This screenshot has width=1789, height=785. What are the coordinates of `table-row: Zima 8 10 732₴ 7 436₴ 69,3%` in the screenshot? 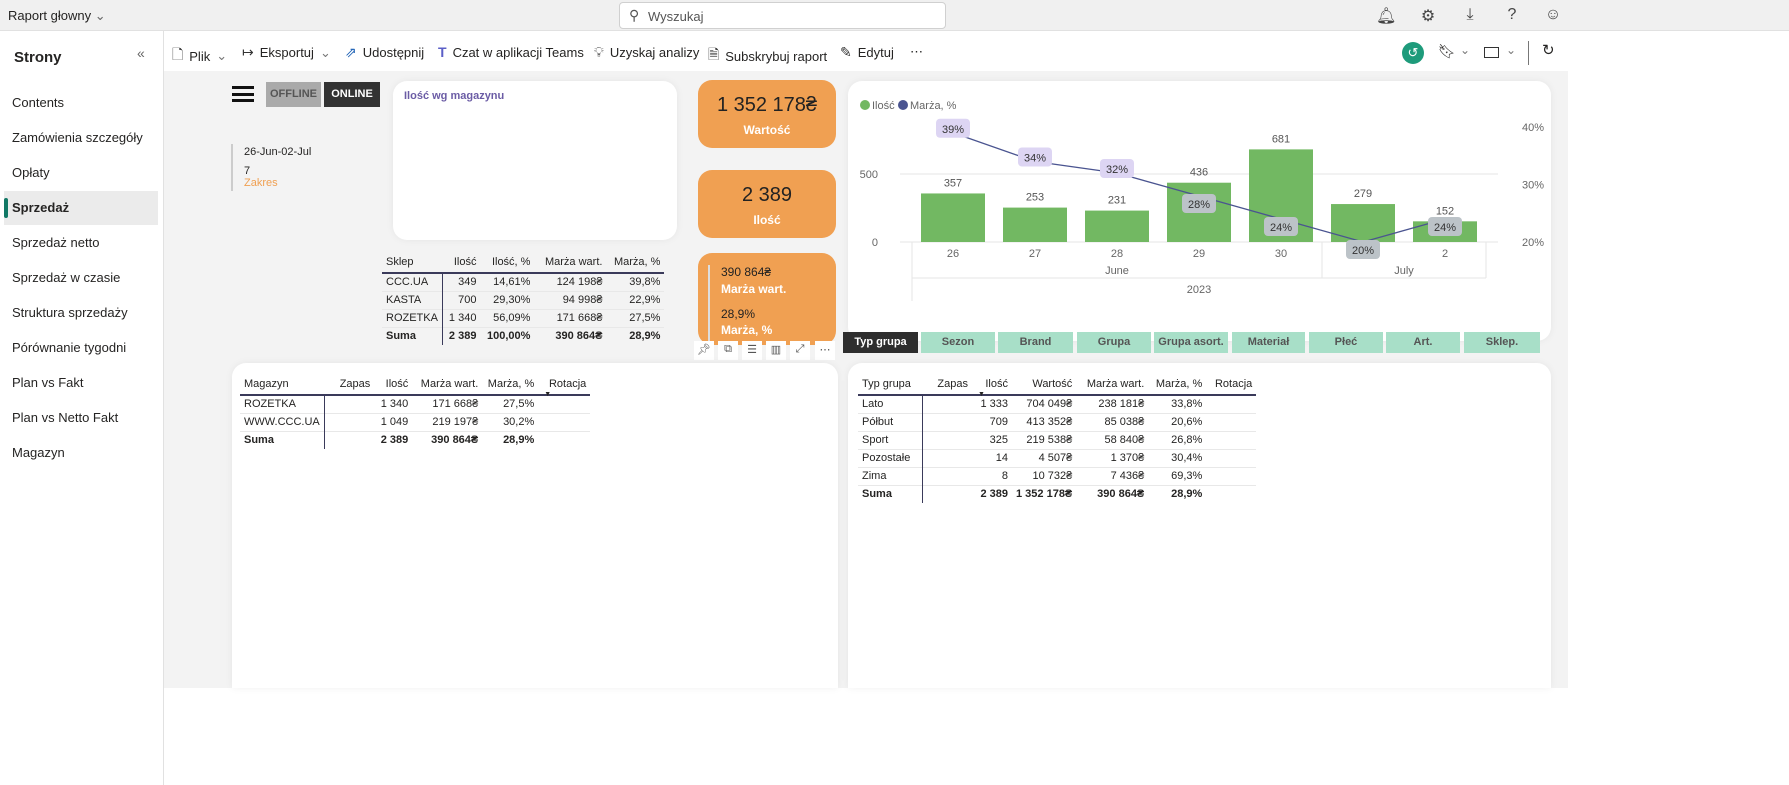 It's located at (1057, 476).